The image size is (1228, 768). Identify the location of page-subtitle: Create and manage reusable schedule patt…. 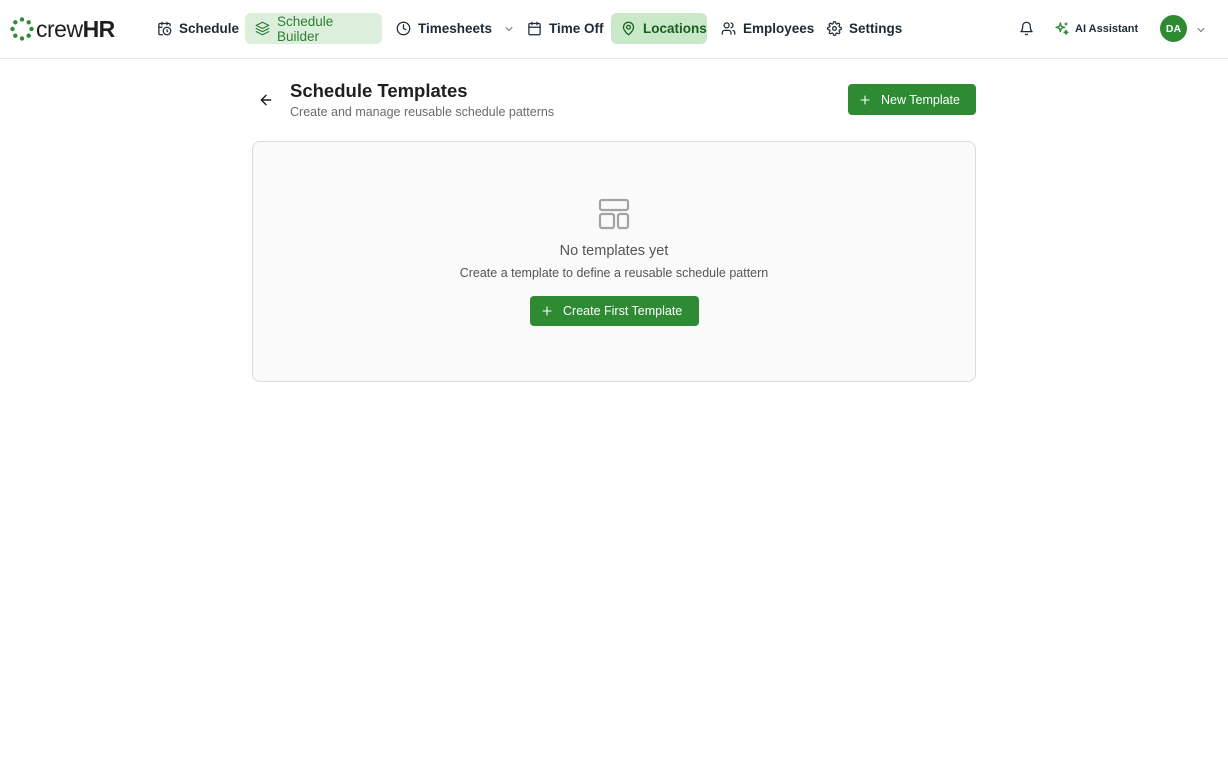
(422, 112).